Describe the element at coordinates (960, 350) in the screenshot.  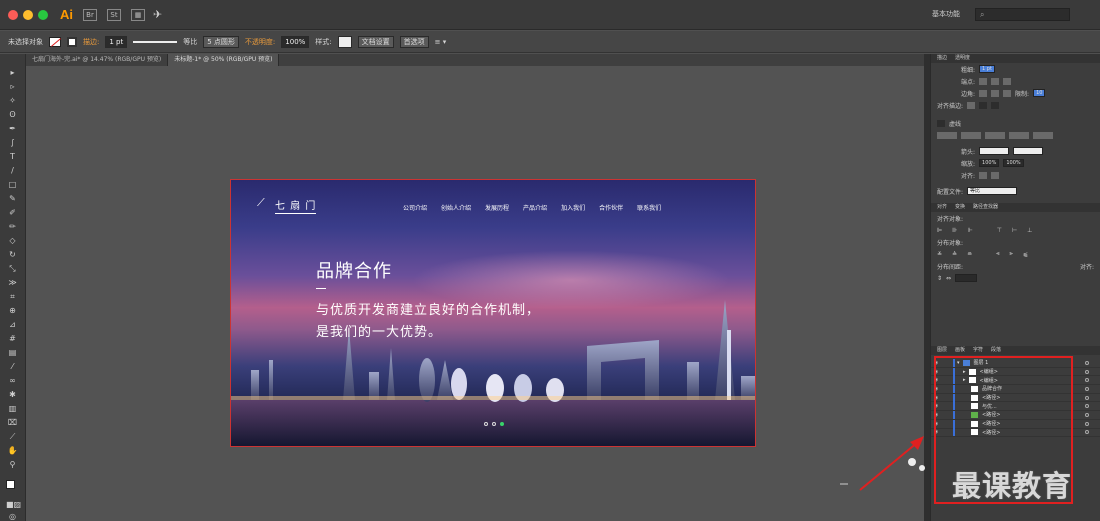
I see `tab-artboards: 画板` at that location.